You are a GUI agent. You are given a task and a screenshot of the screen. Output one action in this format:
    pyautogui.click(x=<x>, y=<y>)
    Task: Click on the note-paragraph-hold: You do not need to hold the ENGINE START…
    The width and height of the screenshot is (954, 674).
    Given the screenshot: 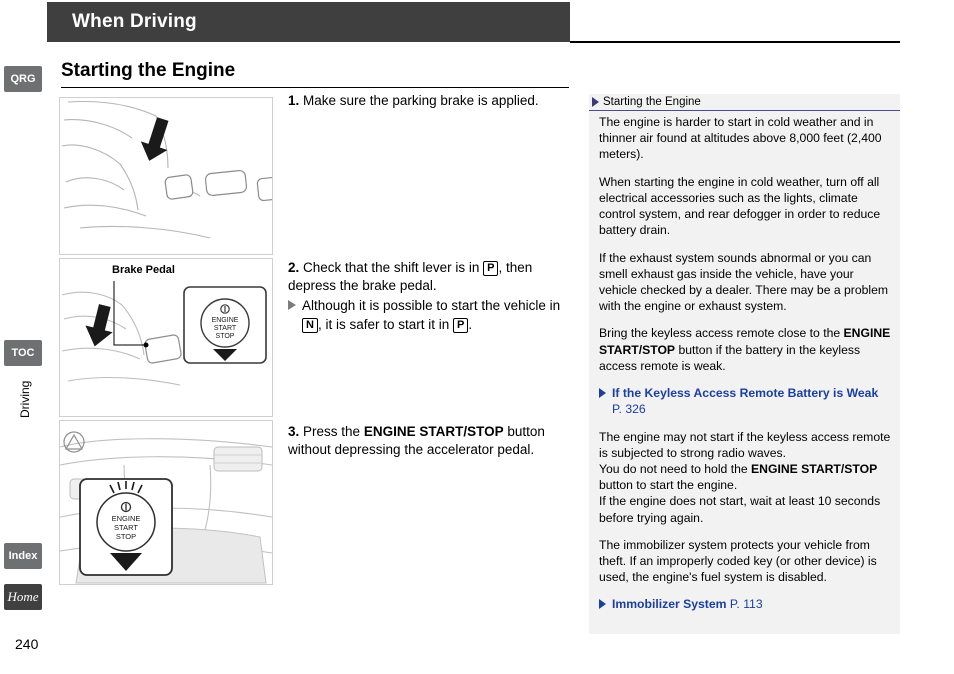 What is the action you would take?
    pyautogui.click(x=745, y=477)
    